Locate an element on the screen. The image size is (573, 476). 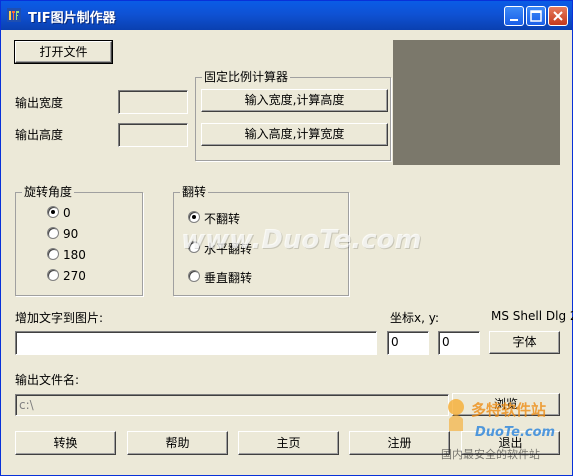
minimize-button is located at coordinates (514, 16).